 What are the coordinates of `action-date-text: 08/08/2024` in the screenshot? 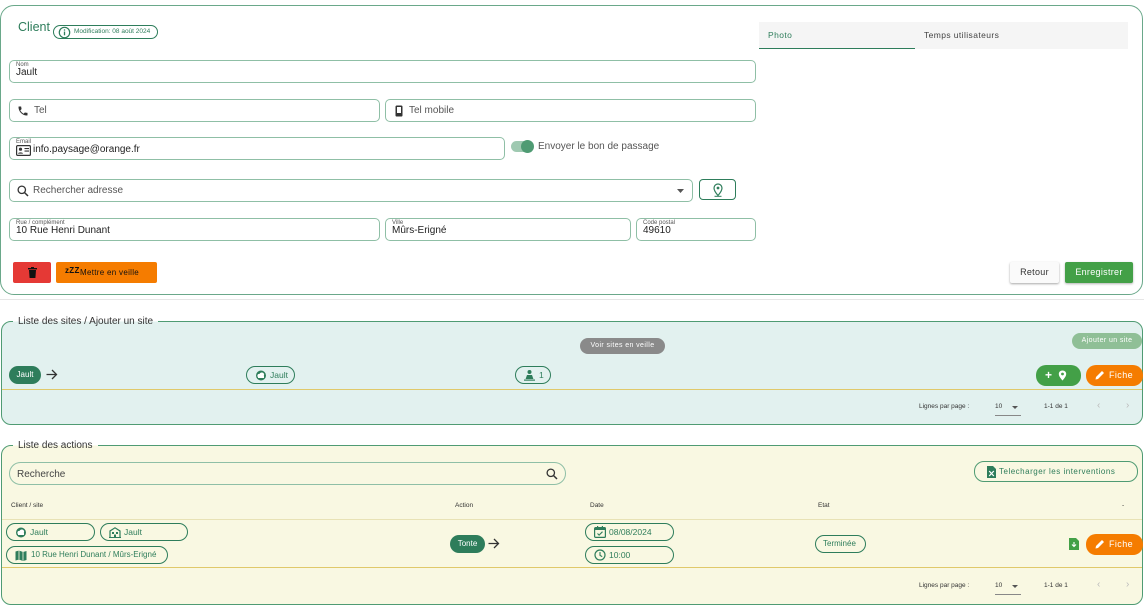 It's located at (630, 532).